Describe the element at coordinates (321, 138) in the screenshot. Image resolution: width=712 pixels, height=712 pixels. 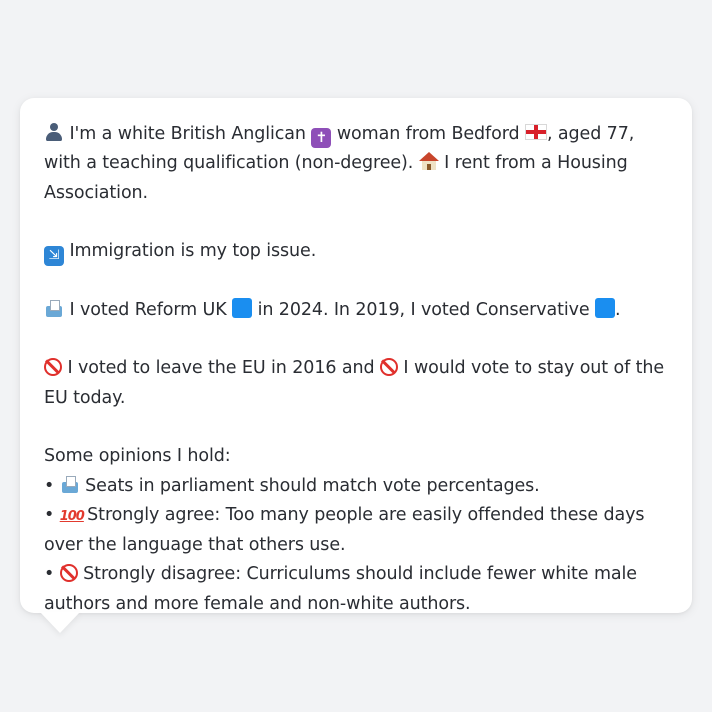
I see `latin-cross-icon: ✝` at that location.